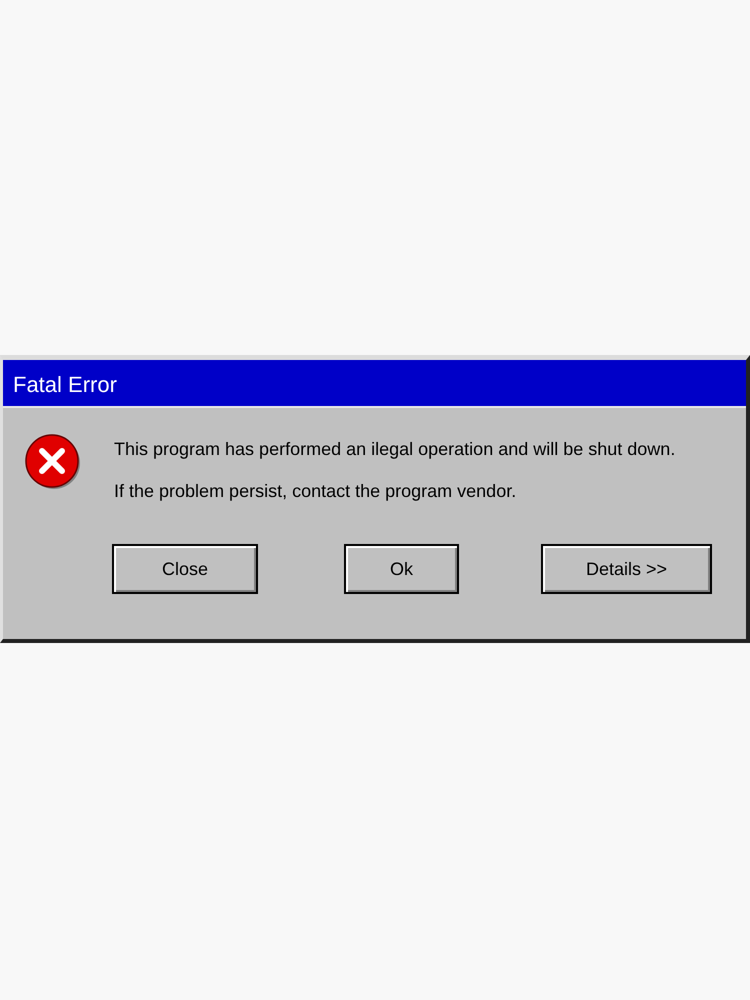 The width and height of the screenshot is (750, 1000). I want to click on dialog-button: Ok, so click(401, 569).